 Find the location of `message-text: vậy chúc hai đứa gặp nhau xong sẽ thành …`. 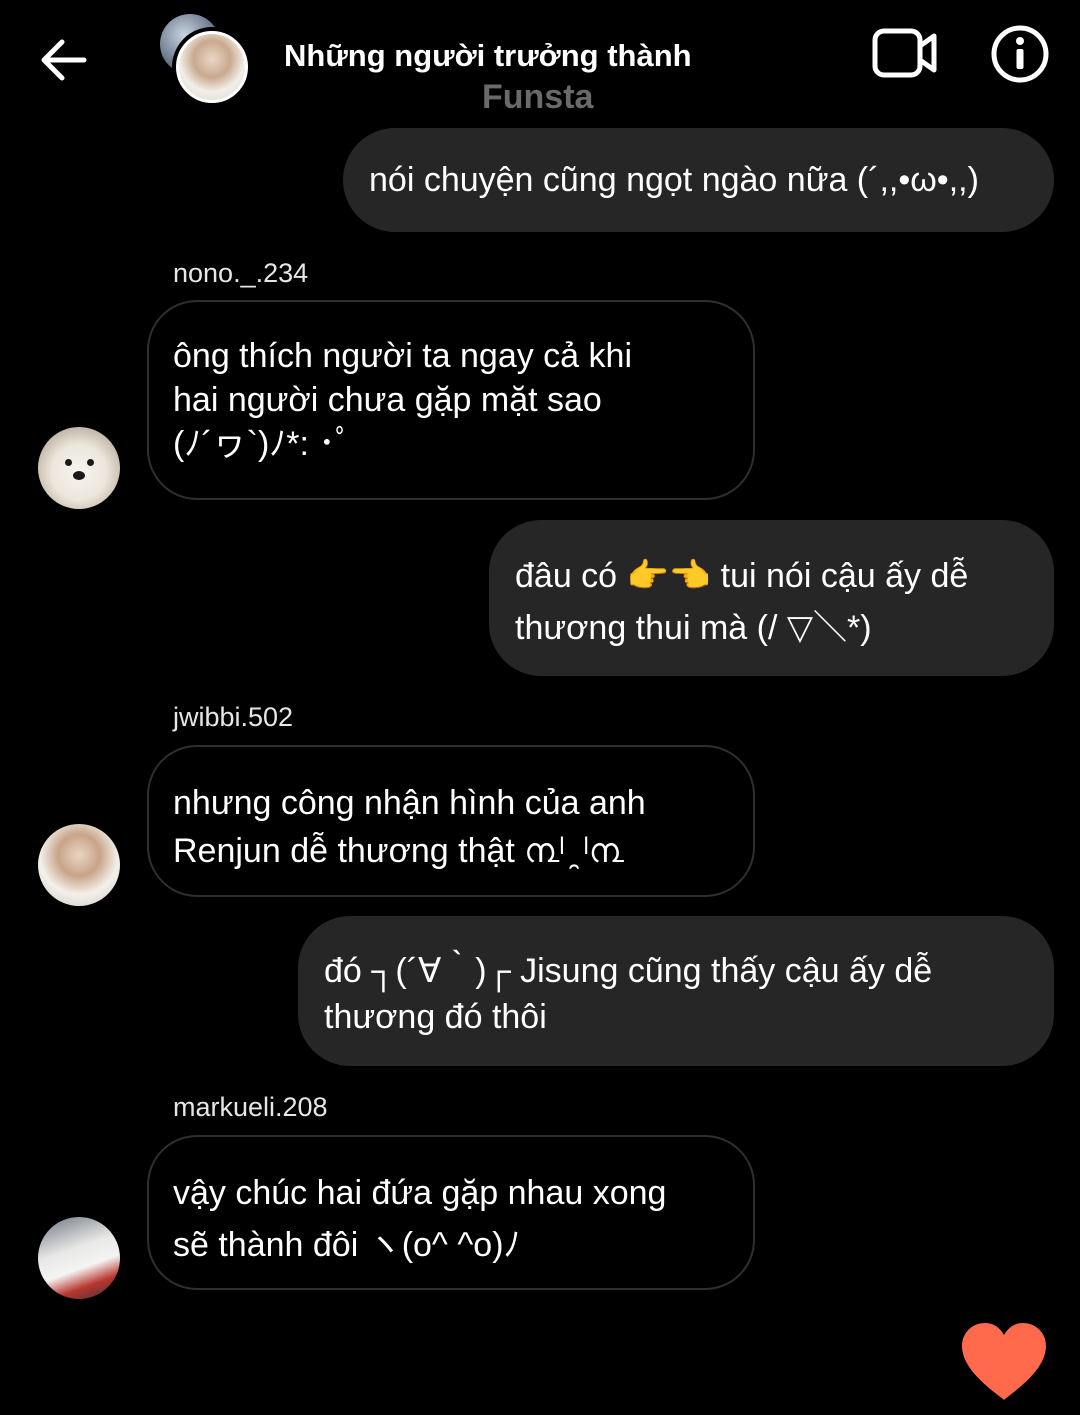

message-text: vậy chúc hai đứa gặp nhau xong sẽ thành … is located at coordinates (420, 1219).